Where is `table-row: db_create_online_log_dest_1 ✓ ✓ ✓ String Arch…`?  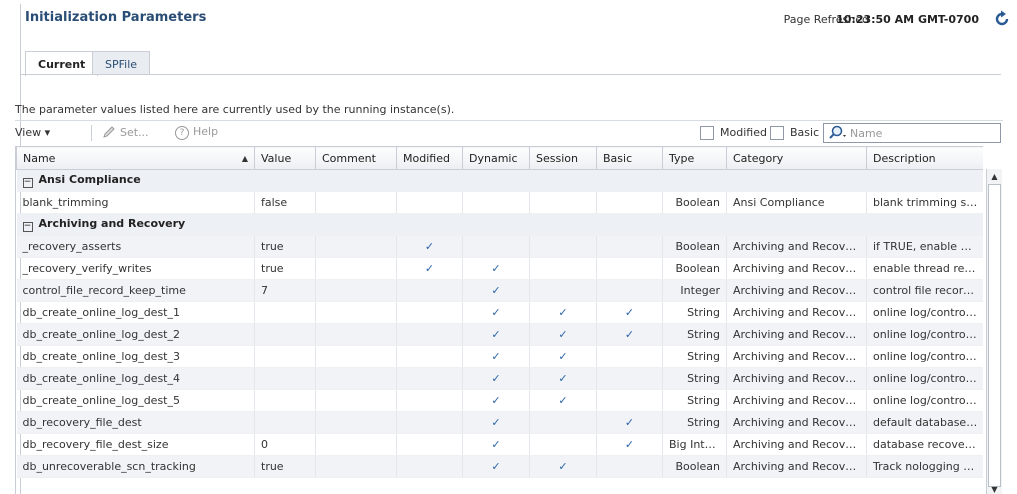 table-row: db_create_online_log_dest_1 ✓ ✓ ✓ String Arch… is located at coordinates (499, 312).